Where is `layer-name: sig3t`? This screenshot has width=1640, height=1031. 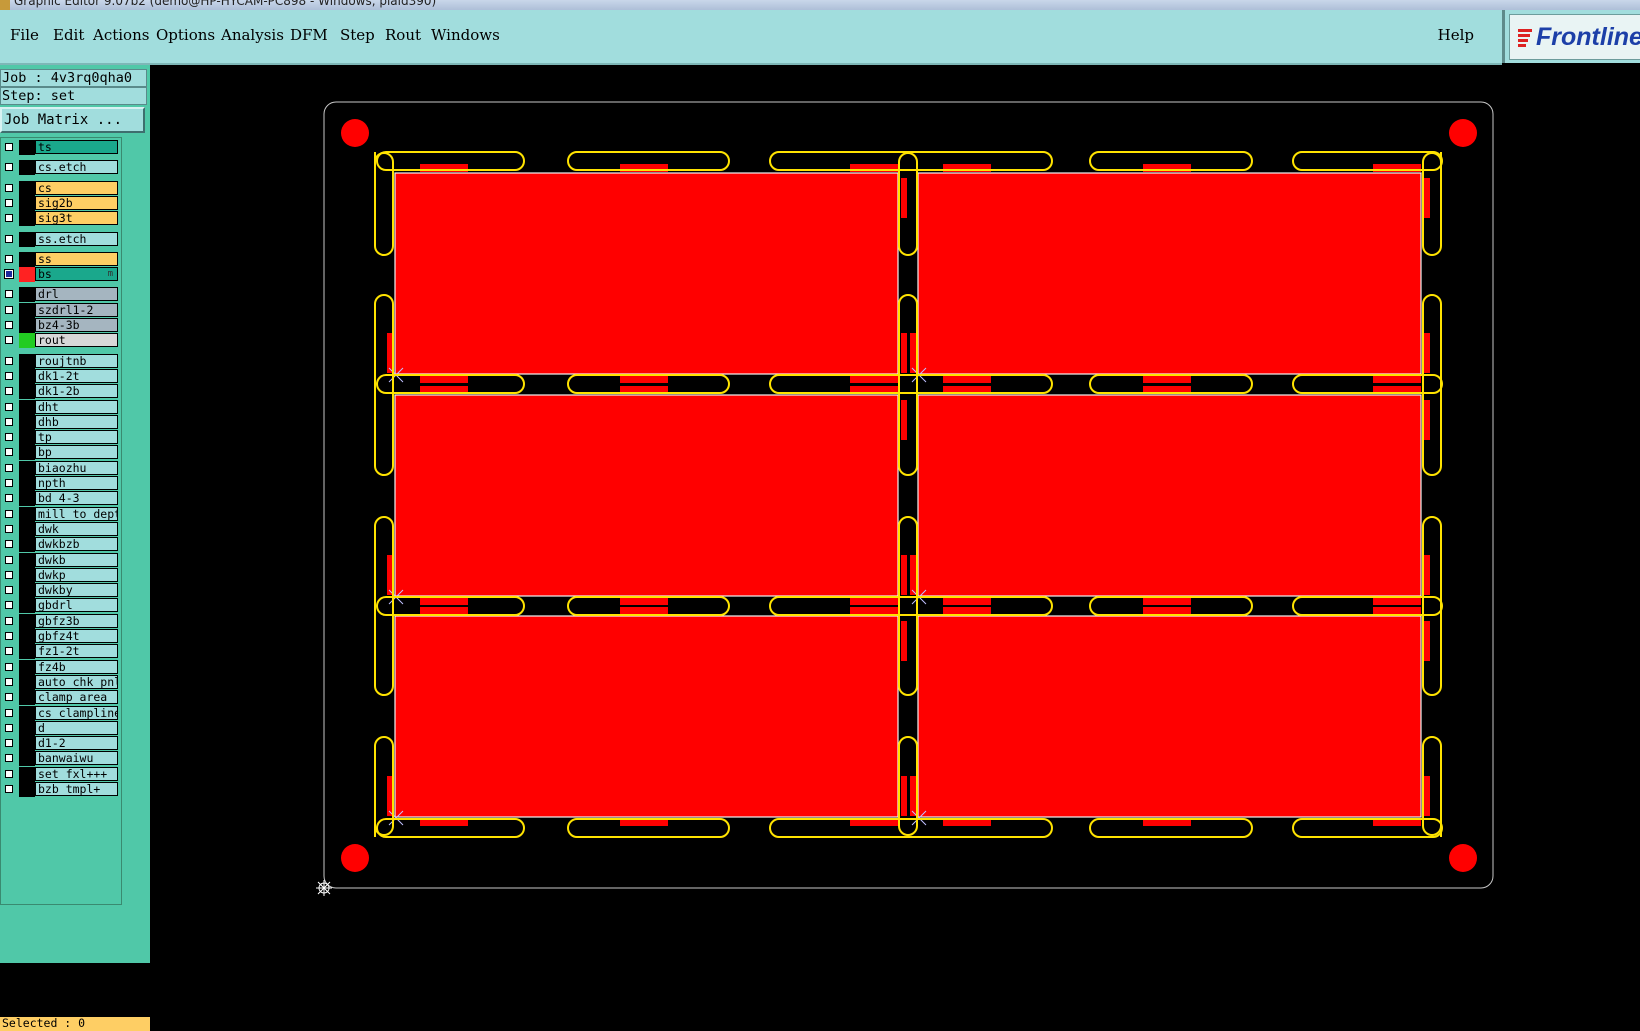 layer-name: sig3t is located at coordinates (76, 218).